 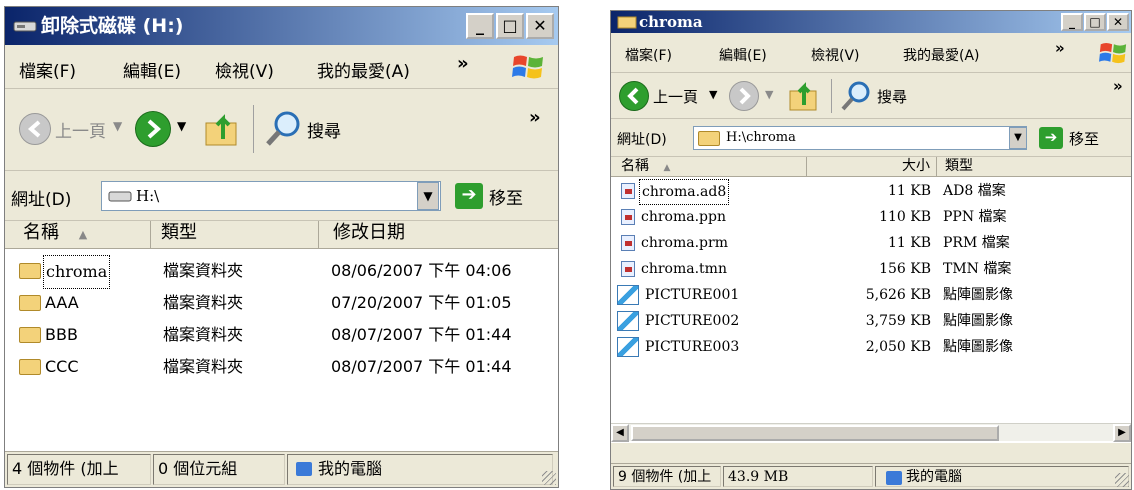 What do you see at coordinates (421, 334) in the screenshot?
I see `item-date: 08/07/2007 下午 01:44` at bounding box center [421, 334].